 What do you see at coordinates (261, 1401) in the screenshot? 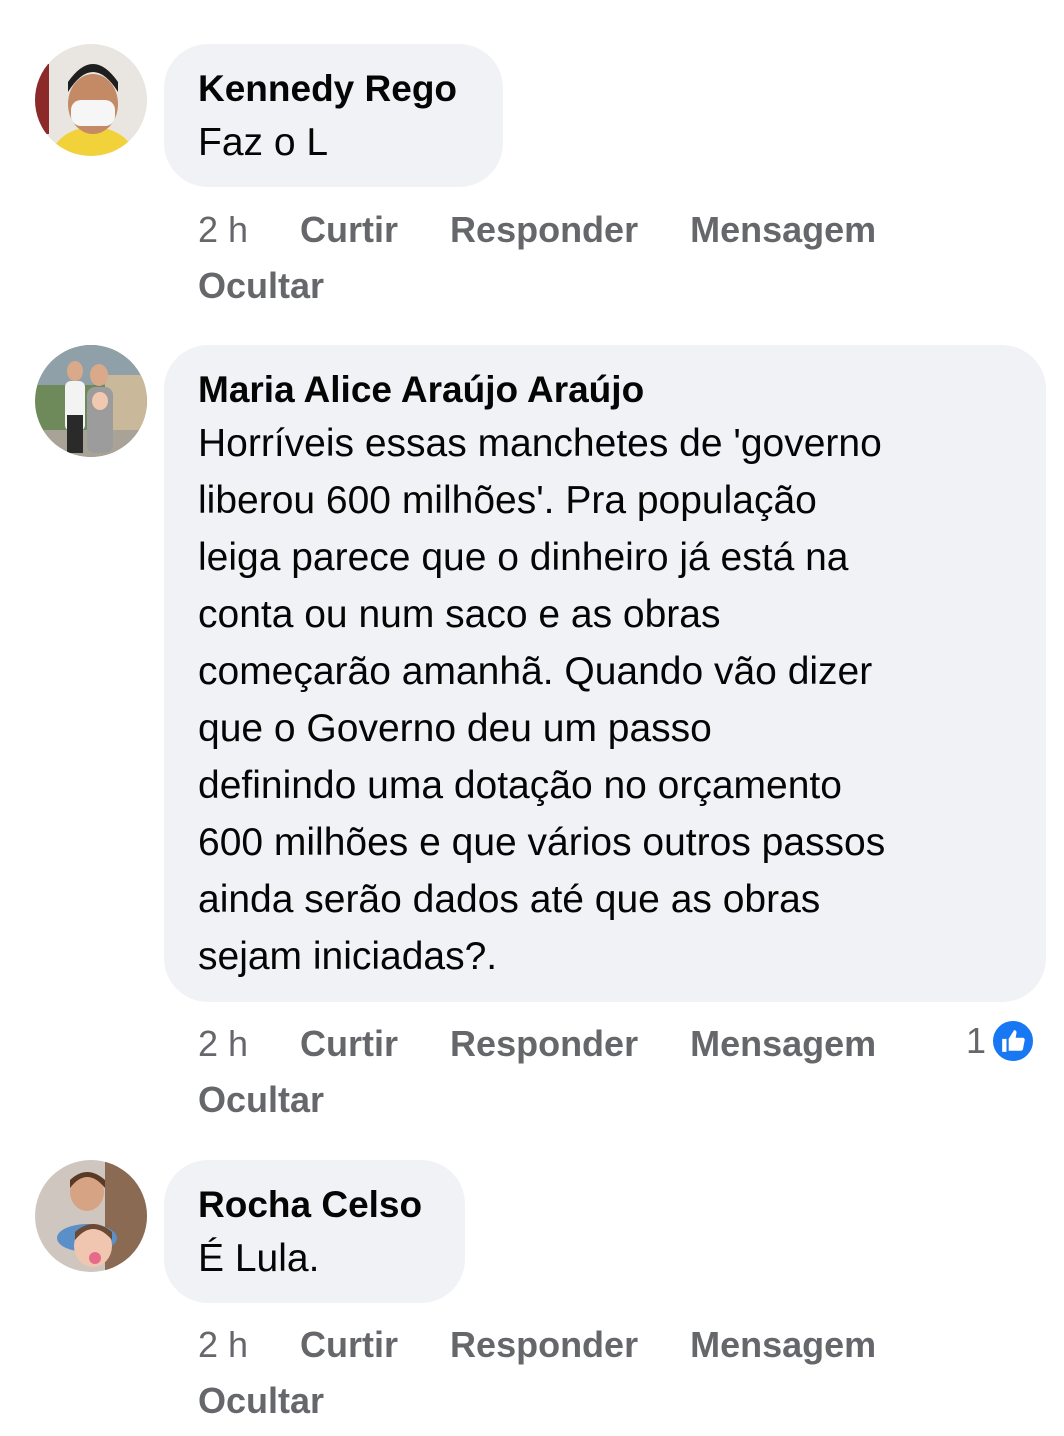
I see `hide-button: Ocultar` at bounding box center [261, 1401].